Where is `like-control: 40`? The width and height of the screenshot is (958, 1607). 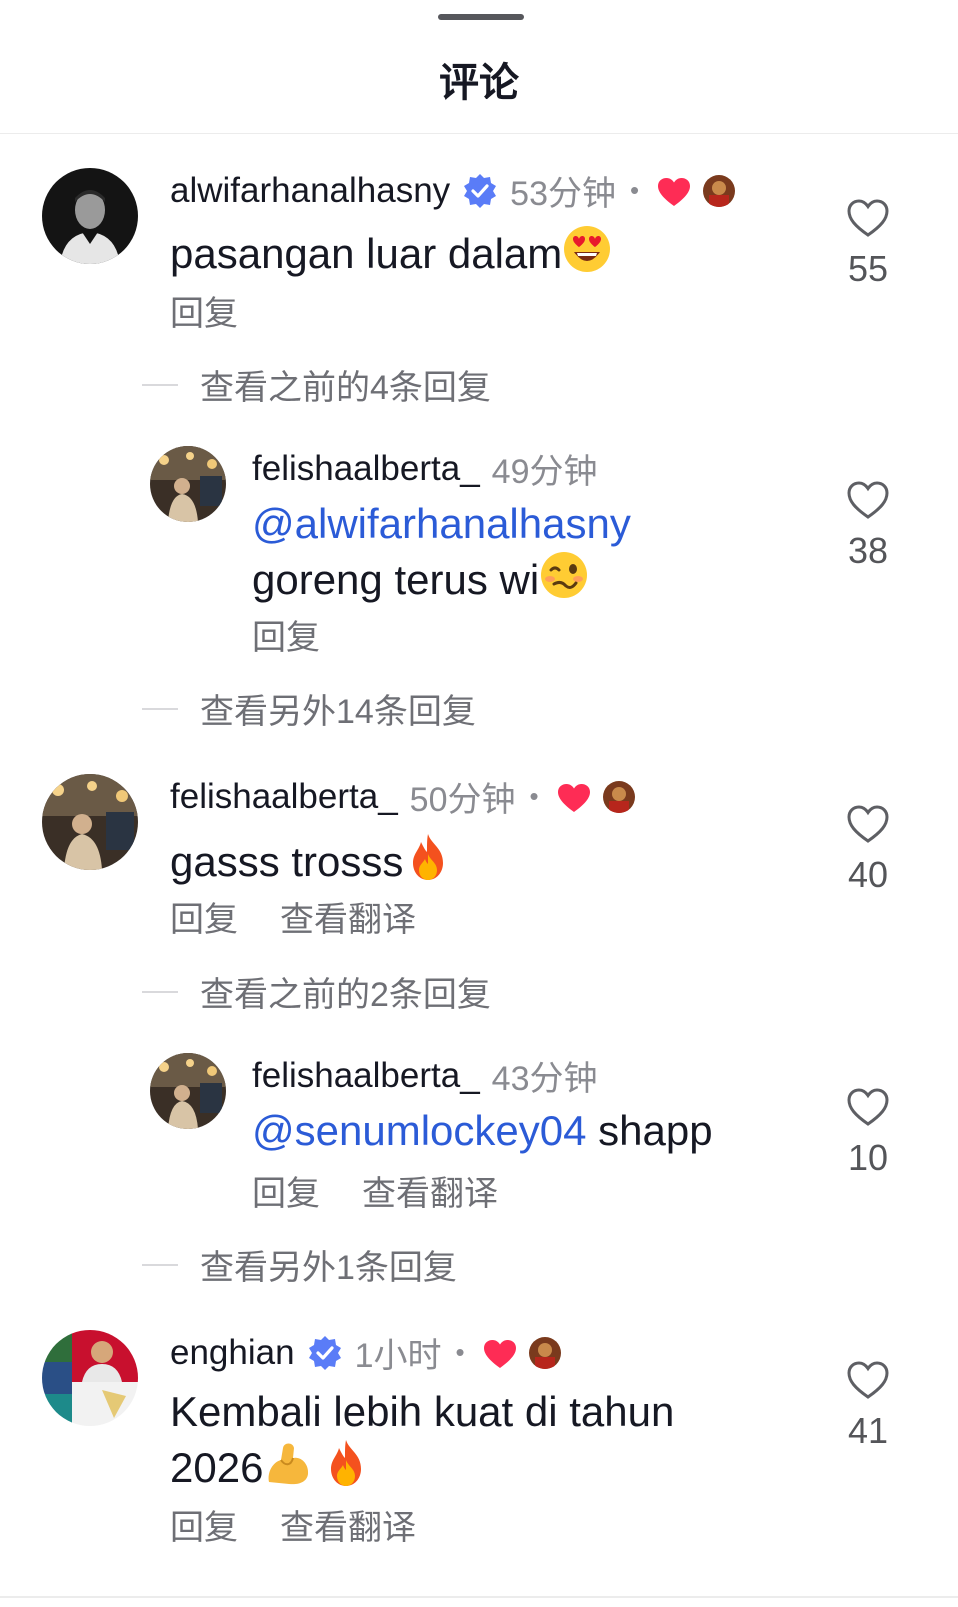 like-control: 40 is located at coordinates (868, 850).